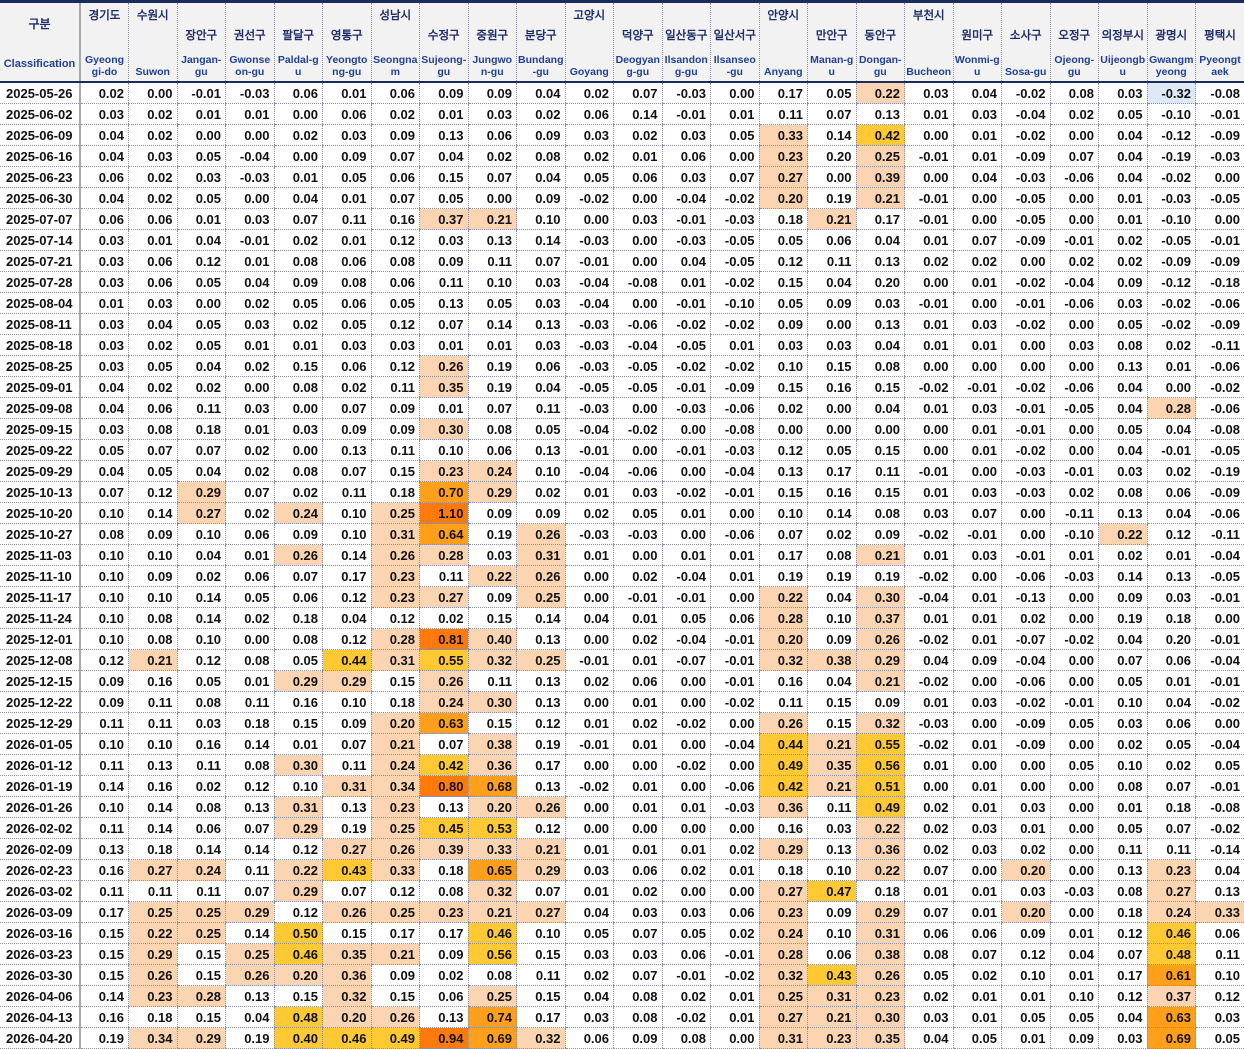 The width and height of the screenshot is (1244, 1049). I want to click on value-cell: 0.15, so click(783, 282).